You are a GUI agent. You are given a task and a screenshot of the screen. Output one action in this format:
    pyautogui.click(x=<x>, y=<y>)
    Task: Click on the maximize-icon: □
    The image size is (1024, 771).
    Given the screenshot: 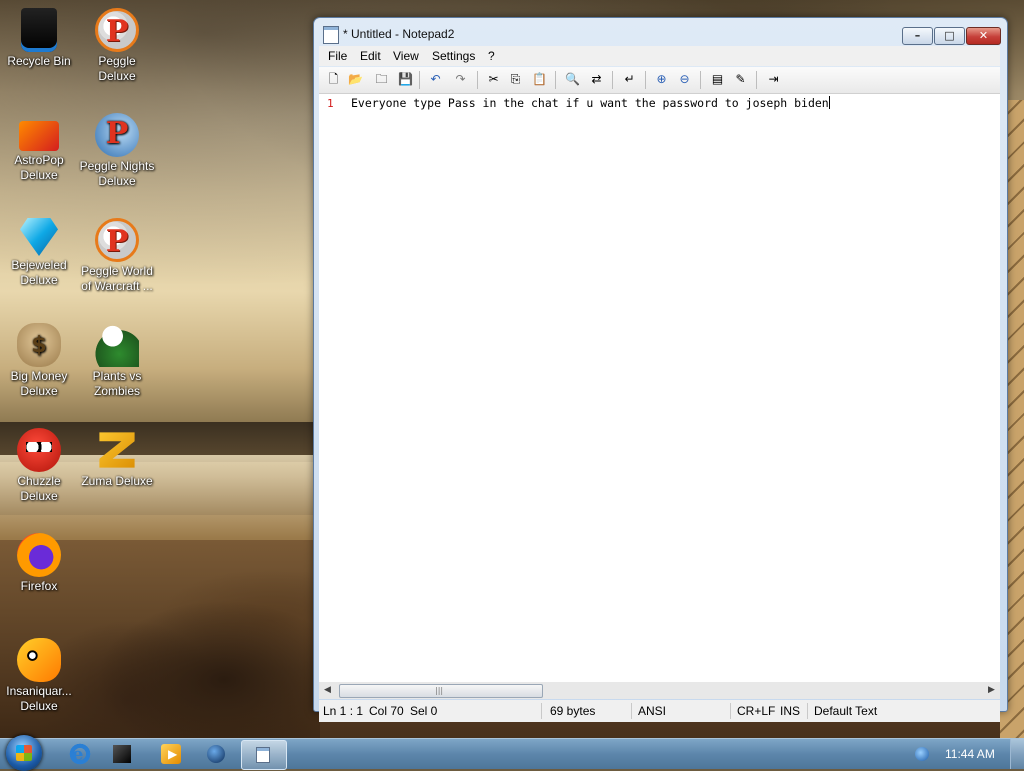 What is the action you would take?
    pyautogui.click(x=949, y=35)
    